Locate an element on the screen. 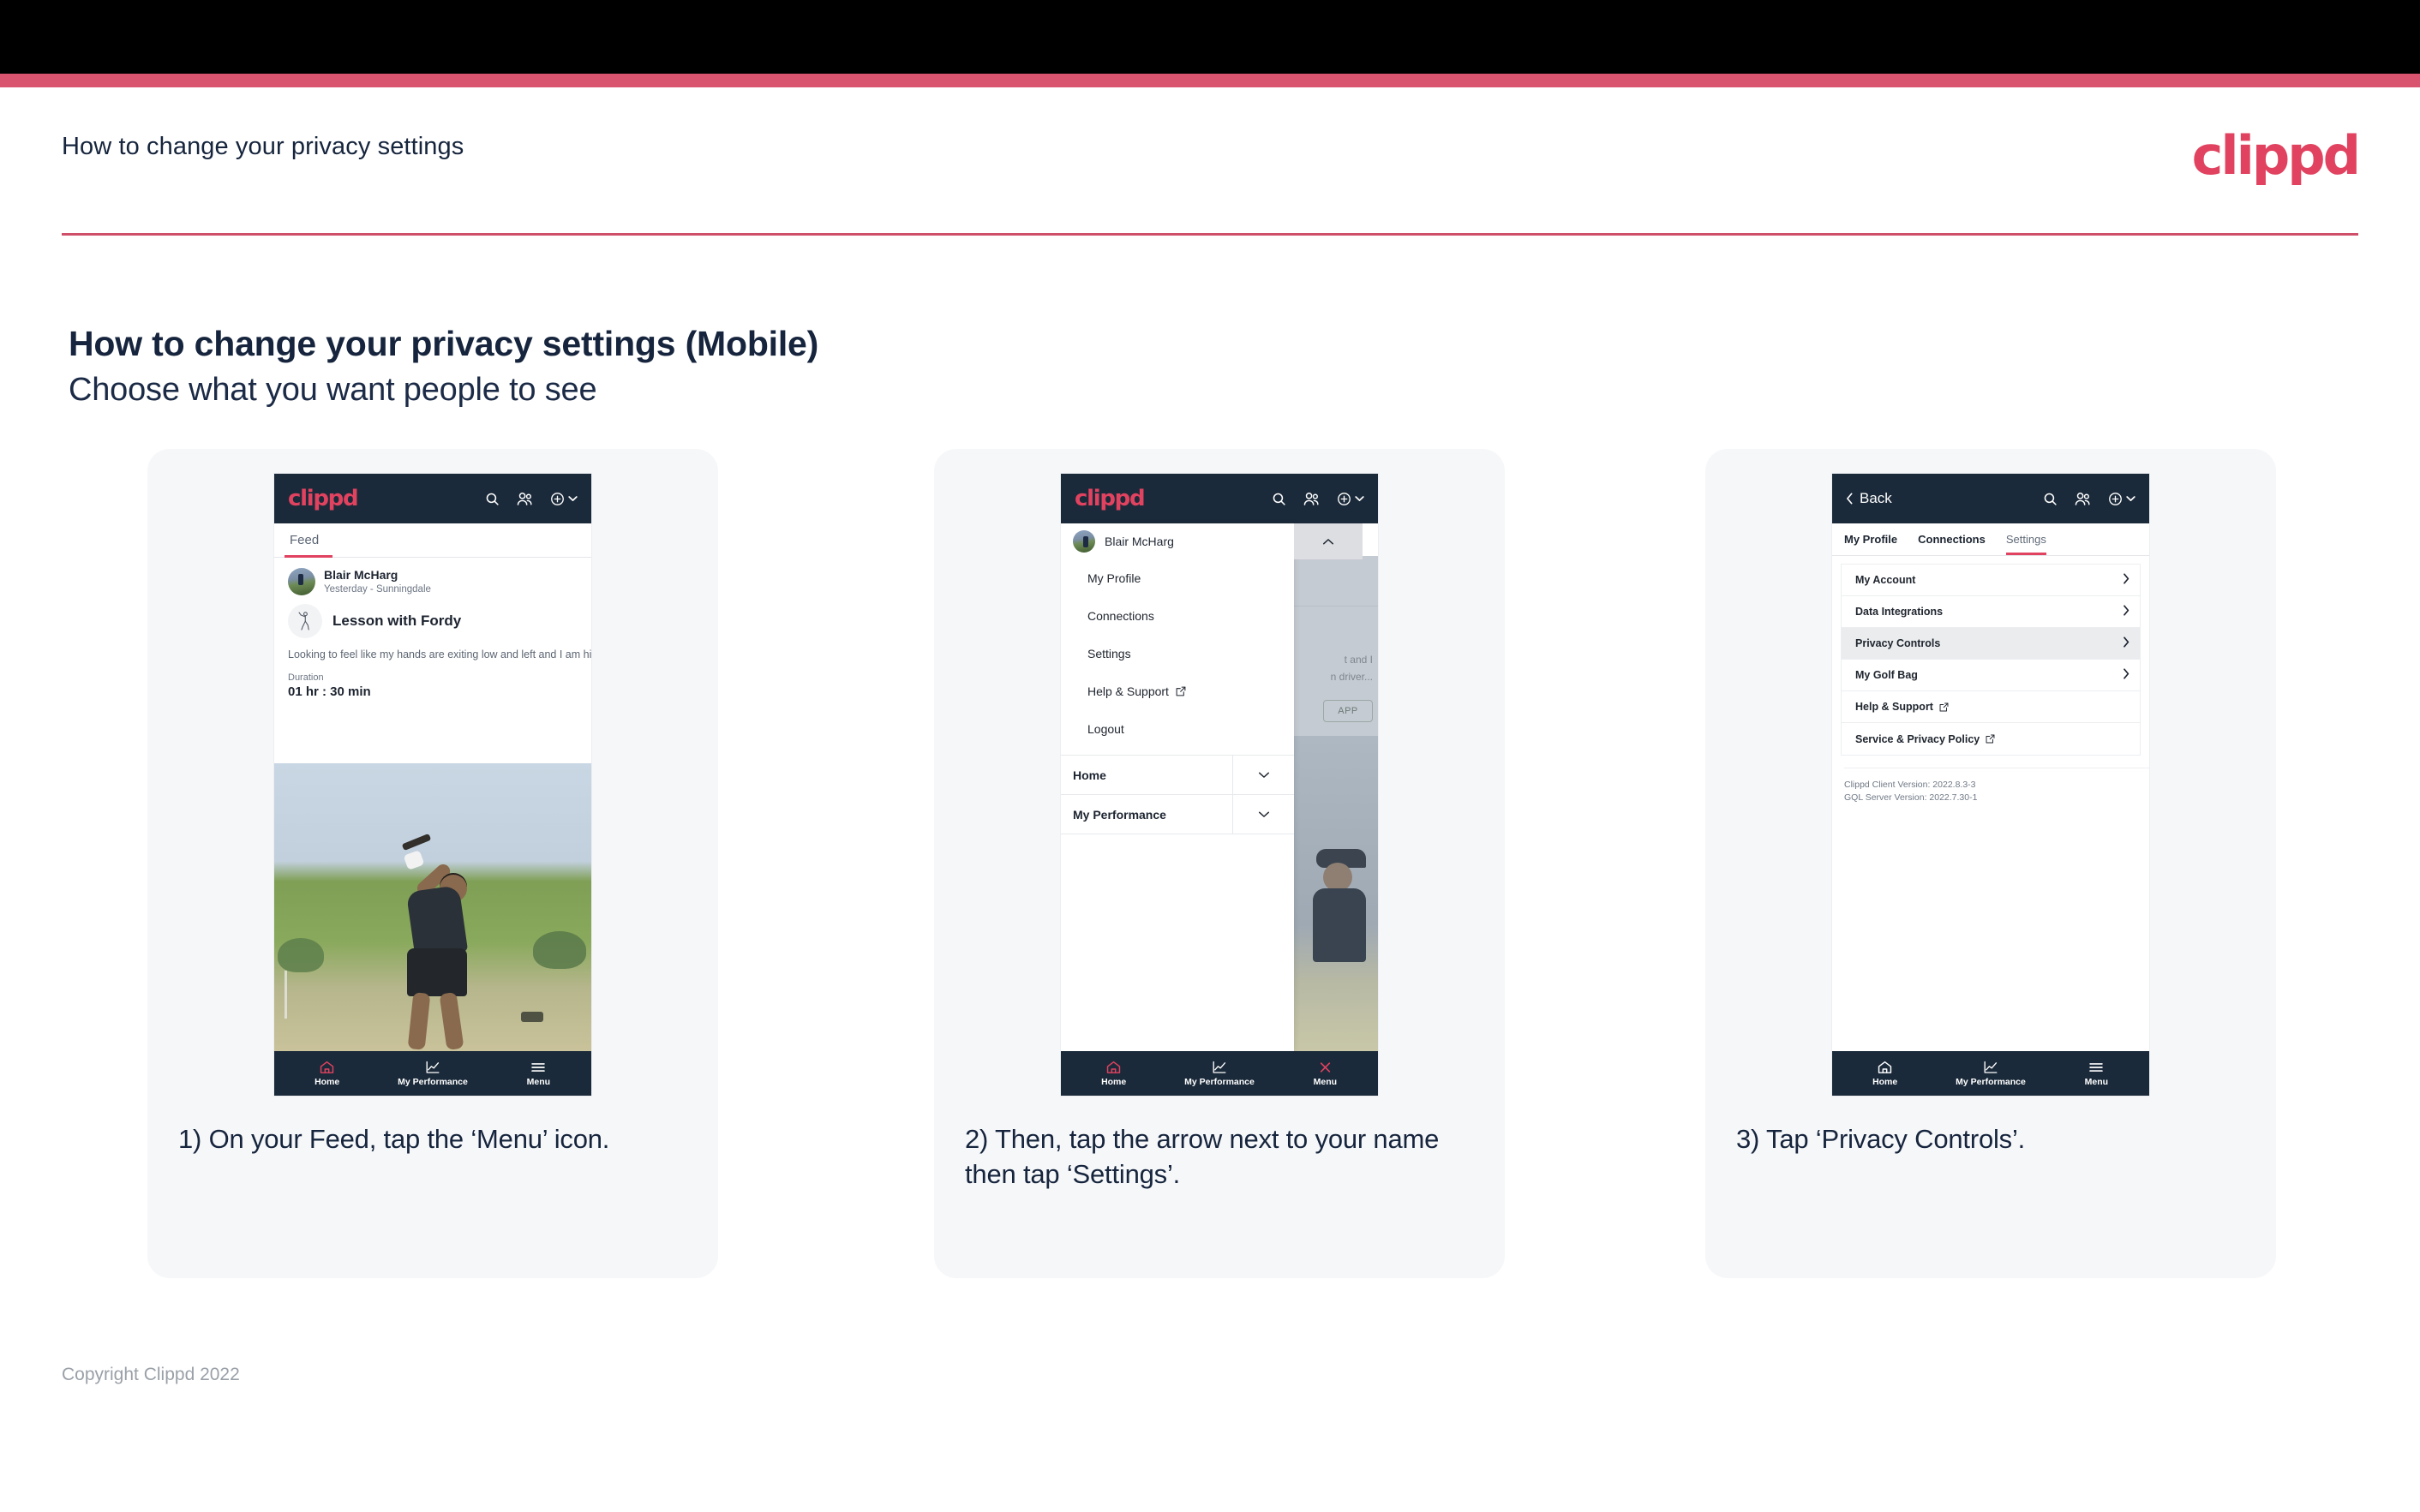 The image size is (2420, 1512). back-button: Back is located at coordinates (1869, 499).